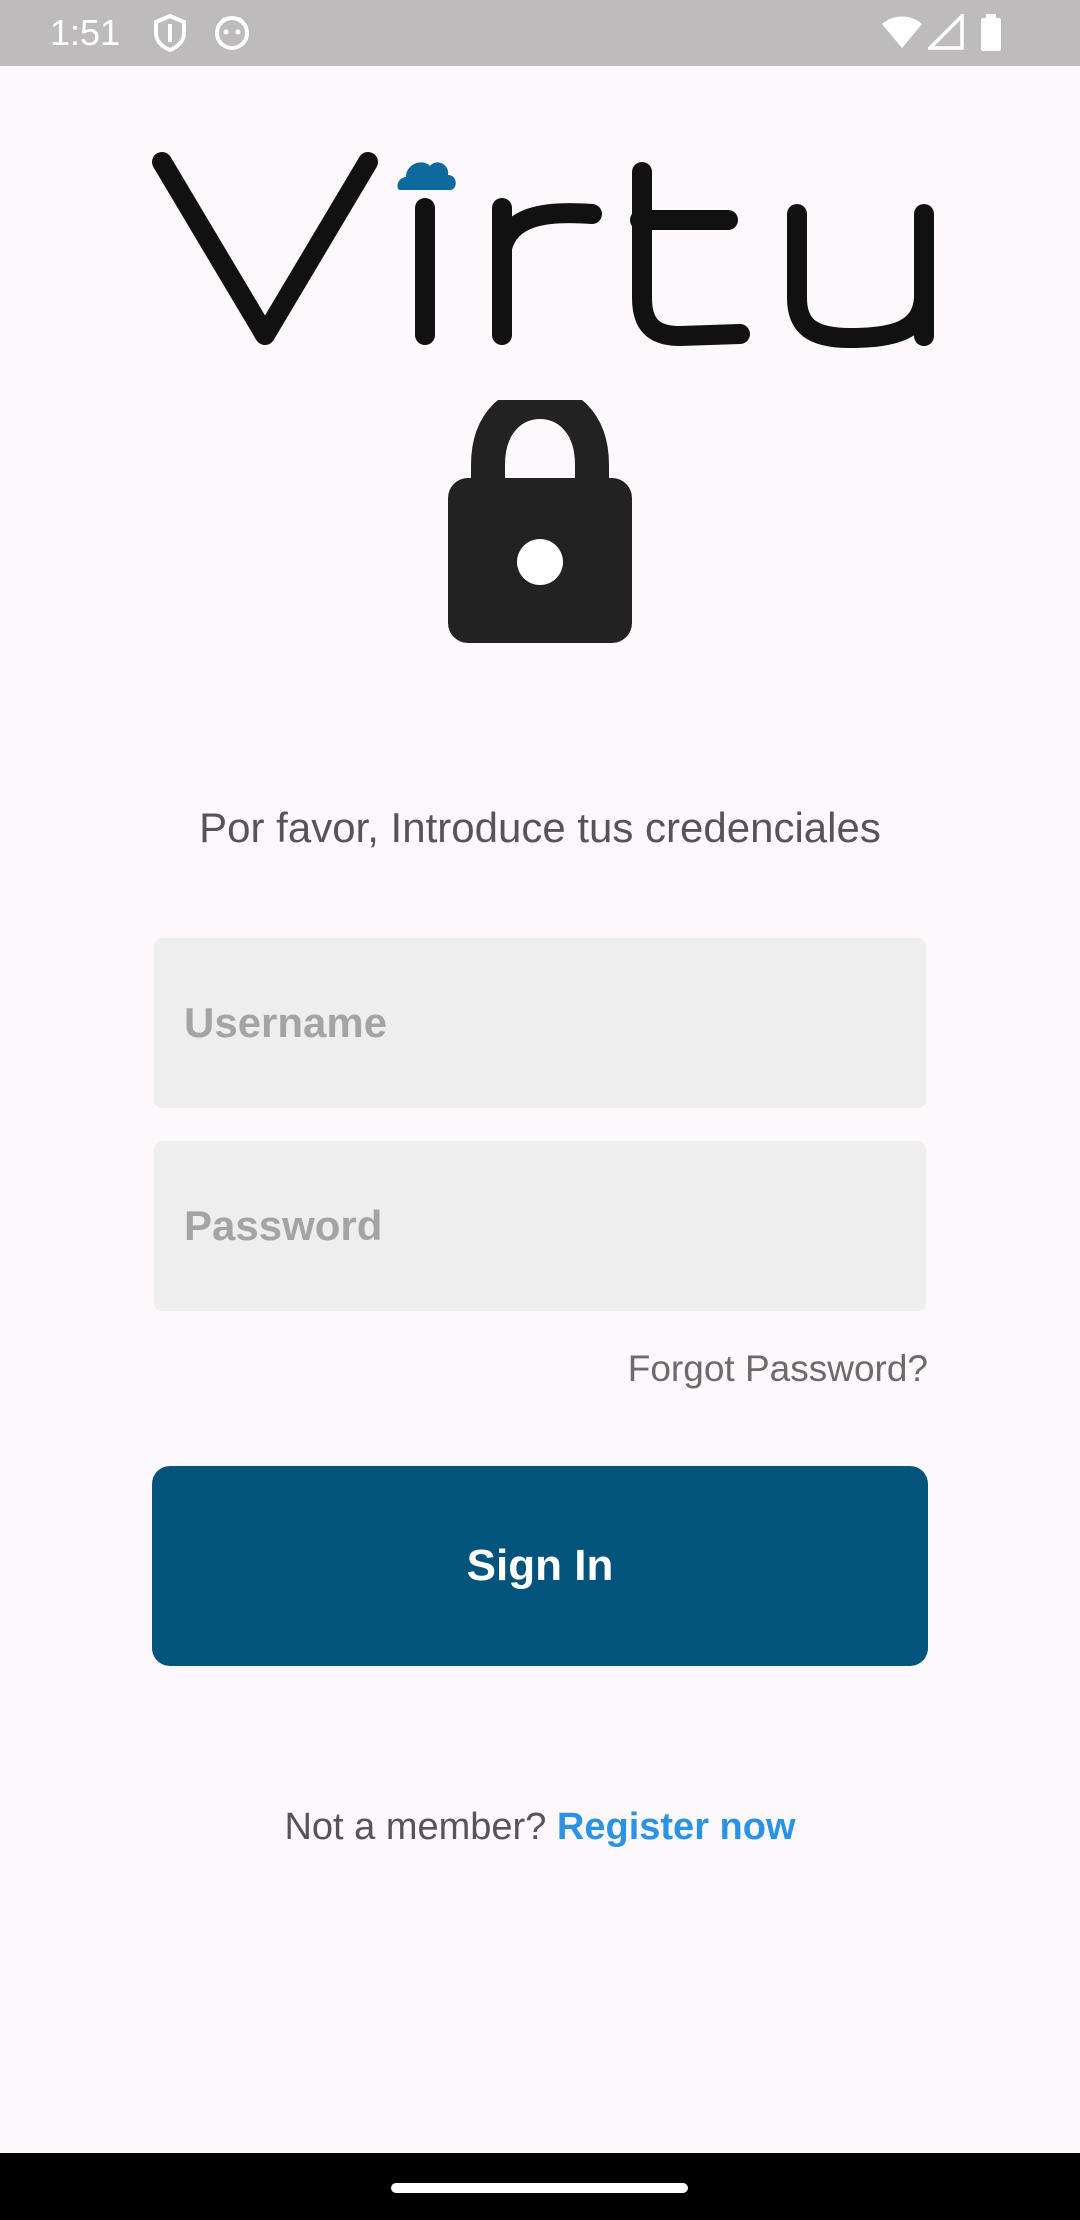 This screenshot has width=1080, height=2220. What do you see at coordinates (902, 32) in the screenshot?
I see `wifi-icon` at bounding box center [902, 32].